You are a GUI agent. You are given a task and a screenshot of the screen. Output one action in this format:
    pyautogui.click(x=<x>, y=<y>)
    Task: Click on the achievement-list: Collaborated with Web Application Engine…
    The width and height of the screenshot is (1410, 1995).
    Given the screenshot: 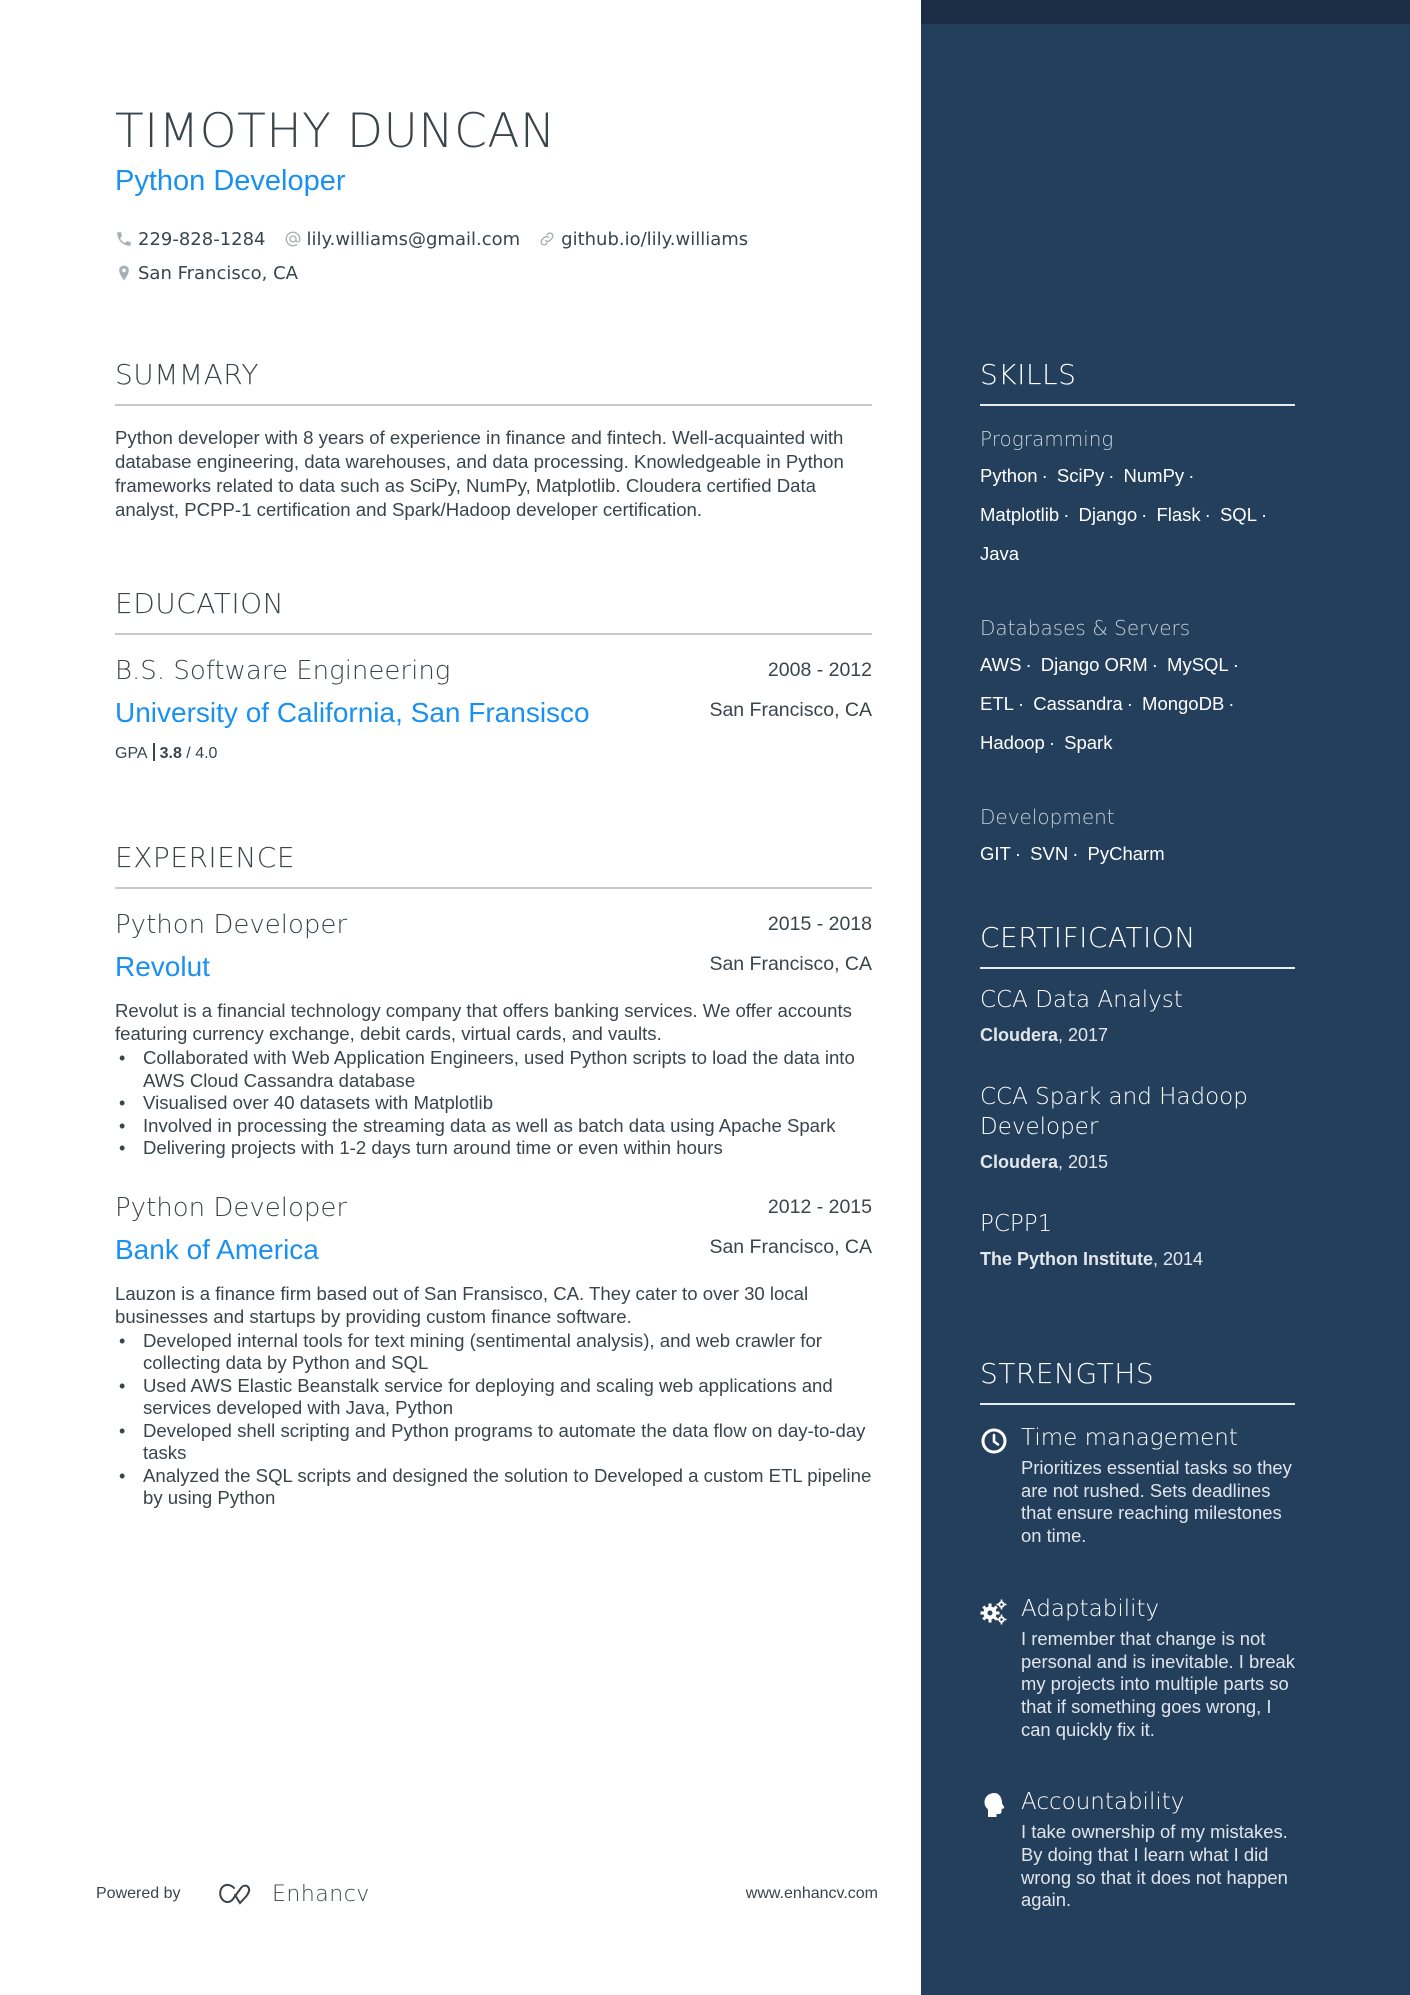 What is the action you would take?
    pyautogui.click(x=493, y=1103)
    